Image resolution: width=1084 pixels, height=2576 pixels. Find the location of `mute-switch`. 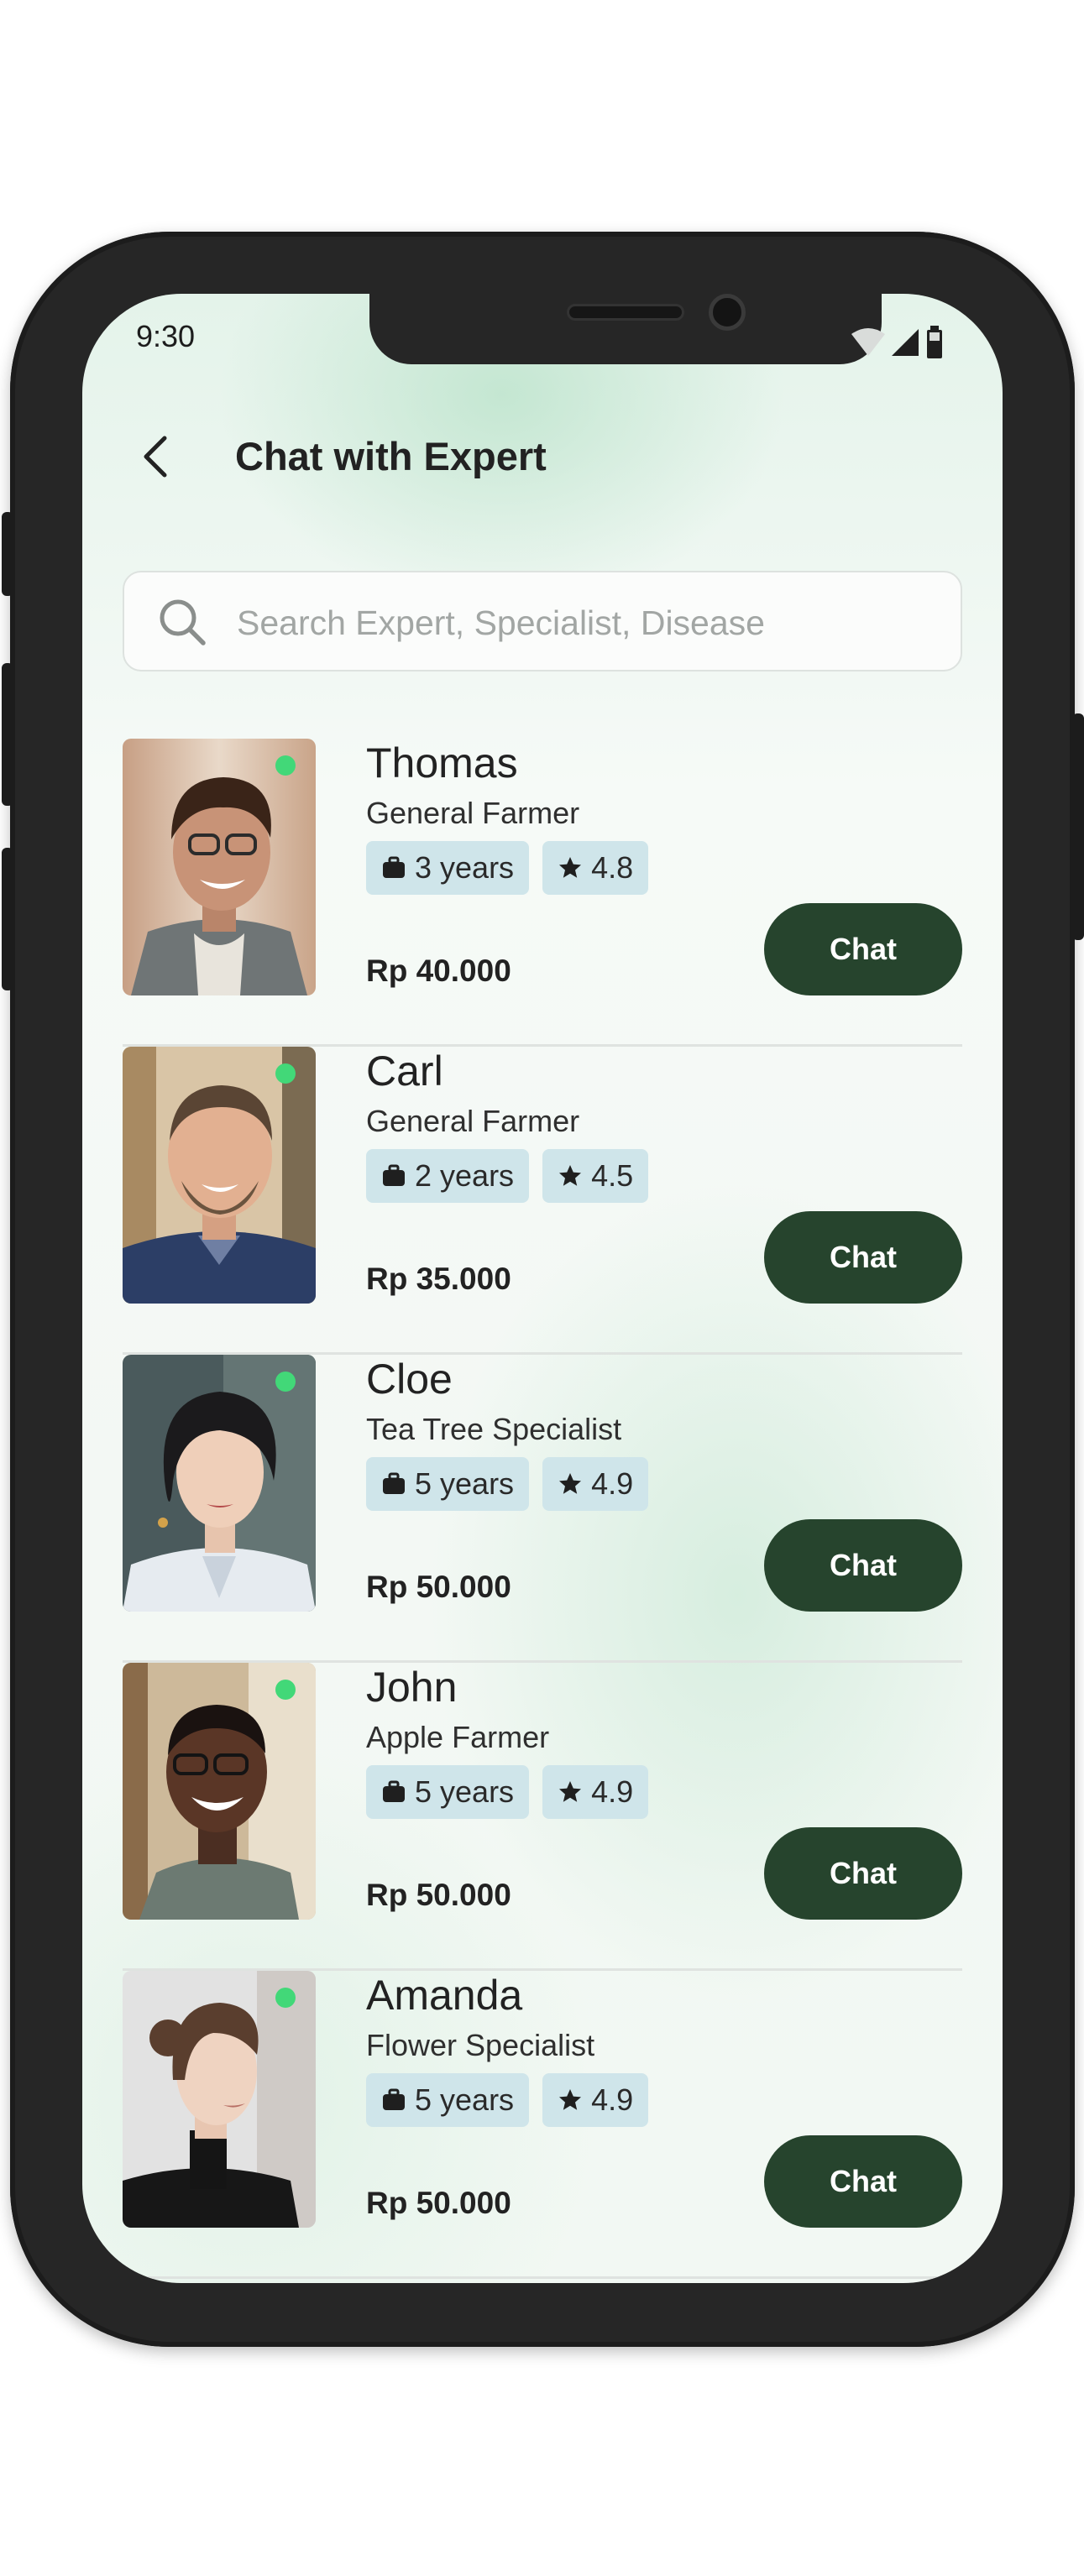

mute-switch is located at coordinates (7, 554).